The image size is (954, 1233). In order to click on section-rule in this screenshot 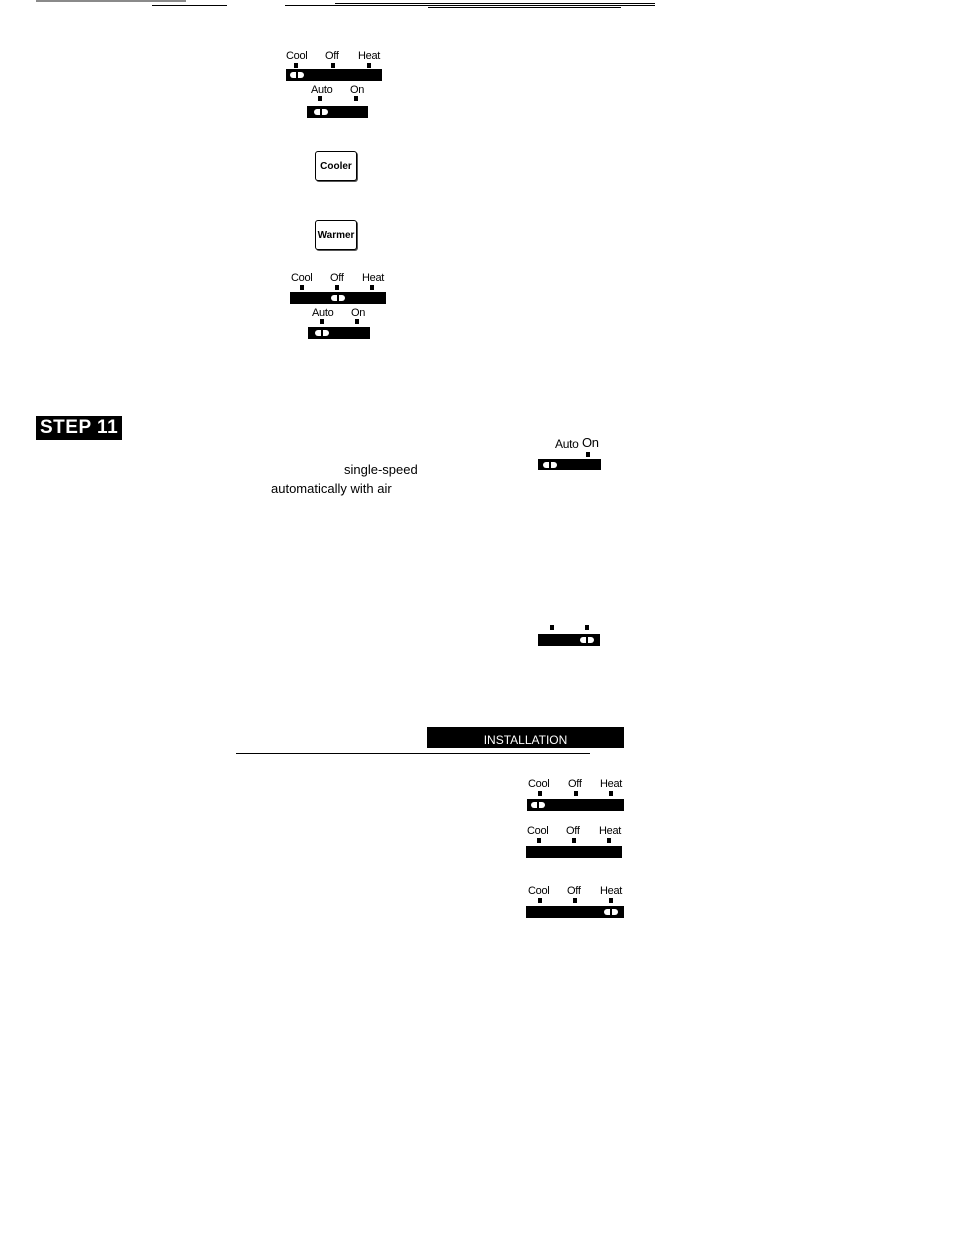, I will do `click(413, 753)`.